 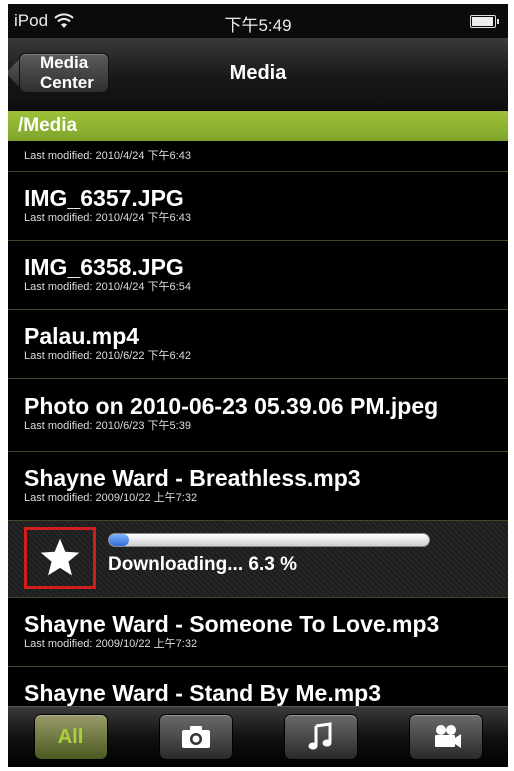 I want to click on music-note-icon, so click(x=319, y=736).